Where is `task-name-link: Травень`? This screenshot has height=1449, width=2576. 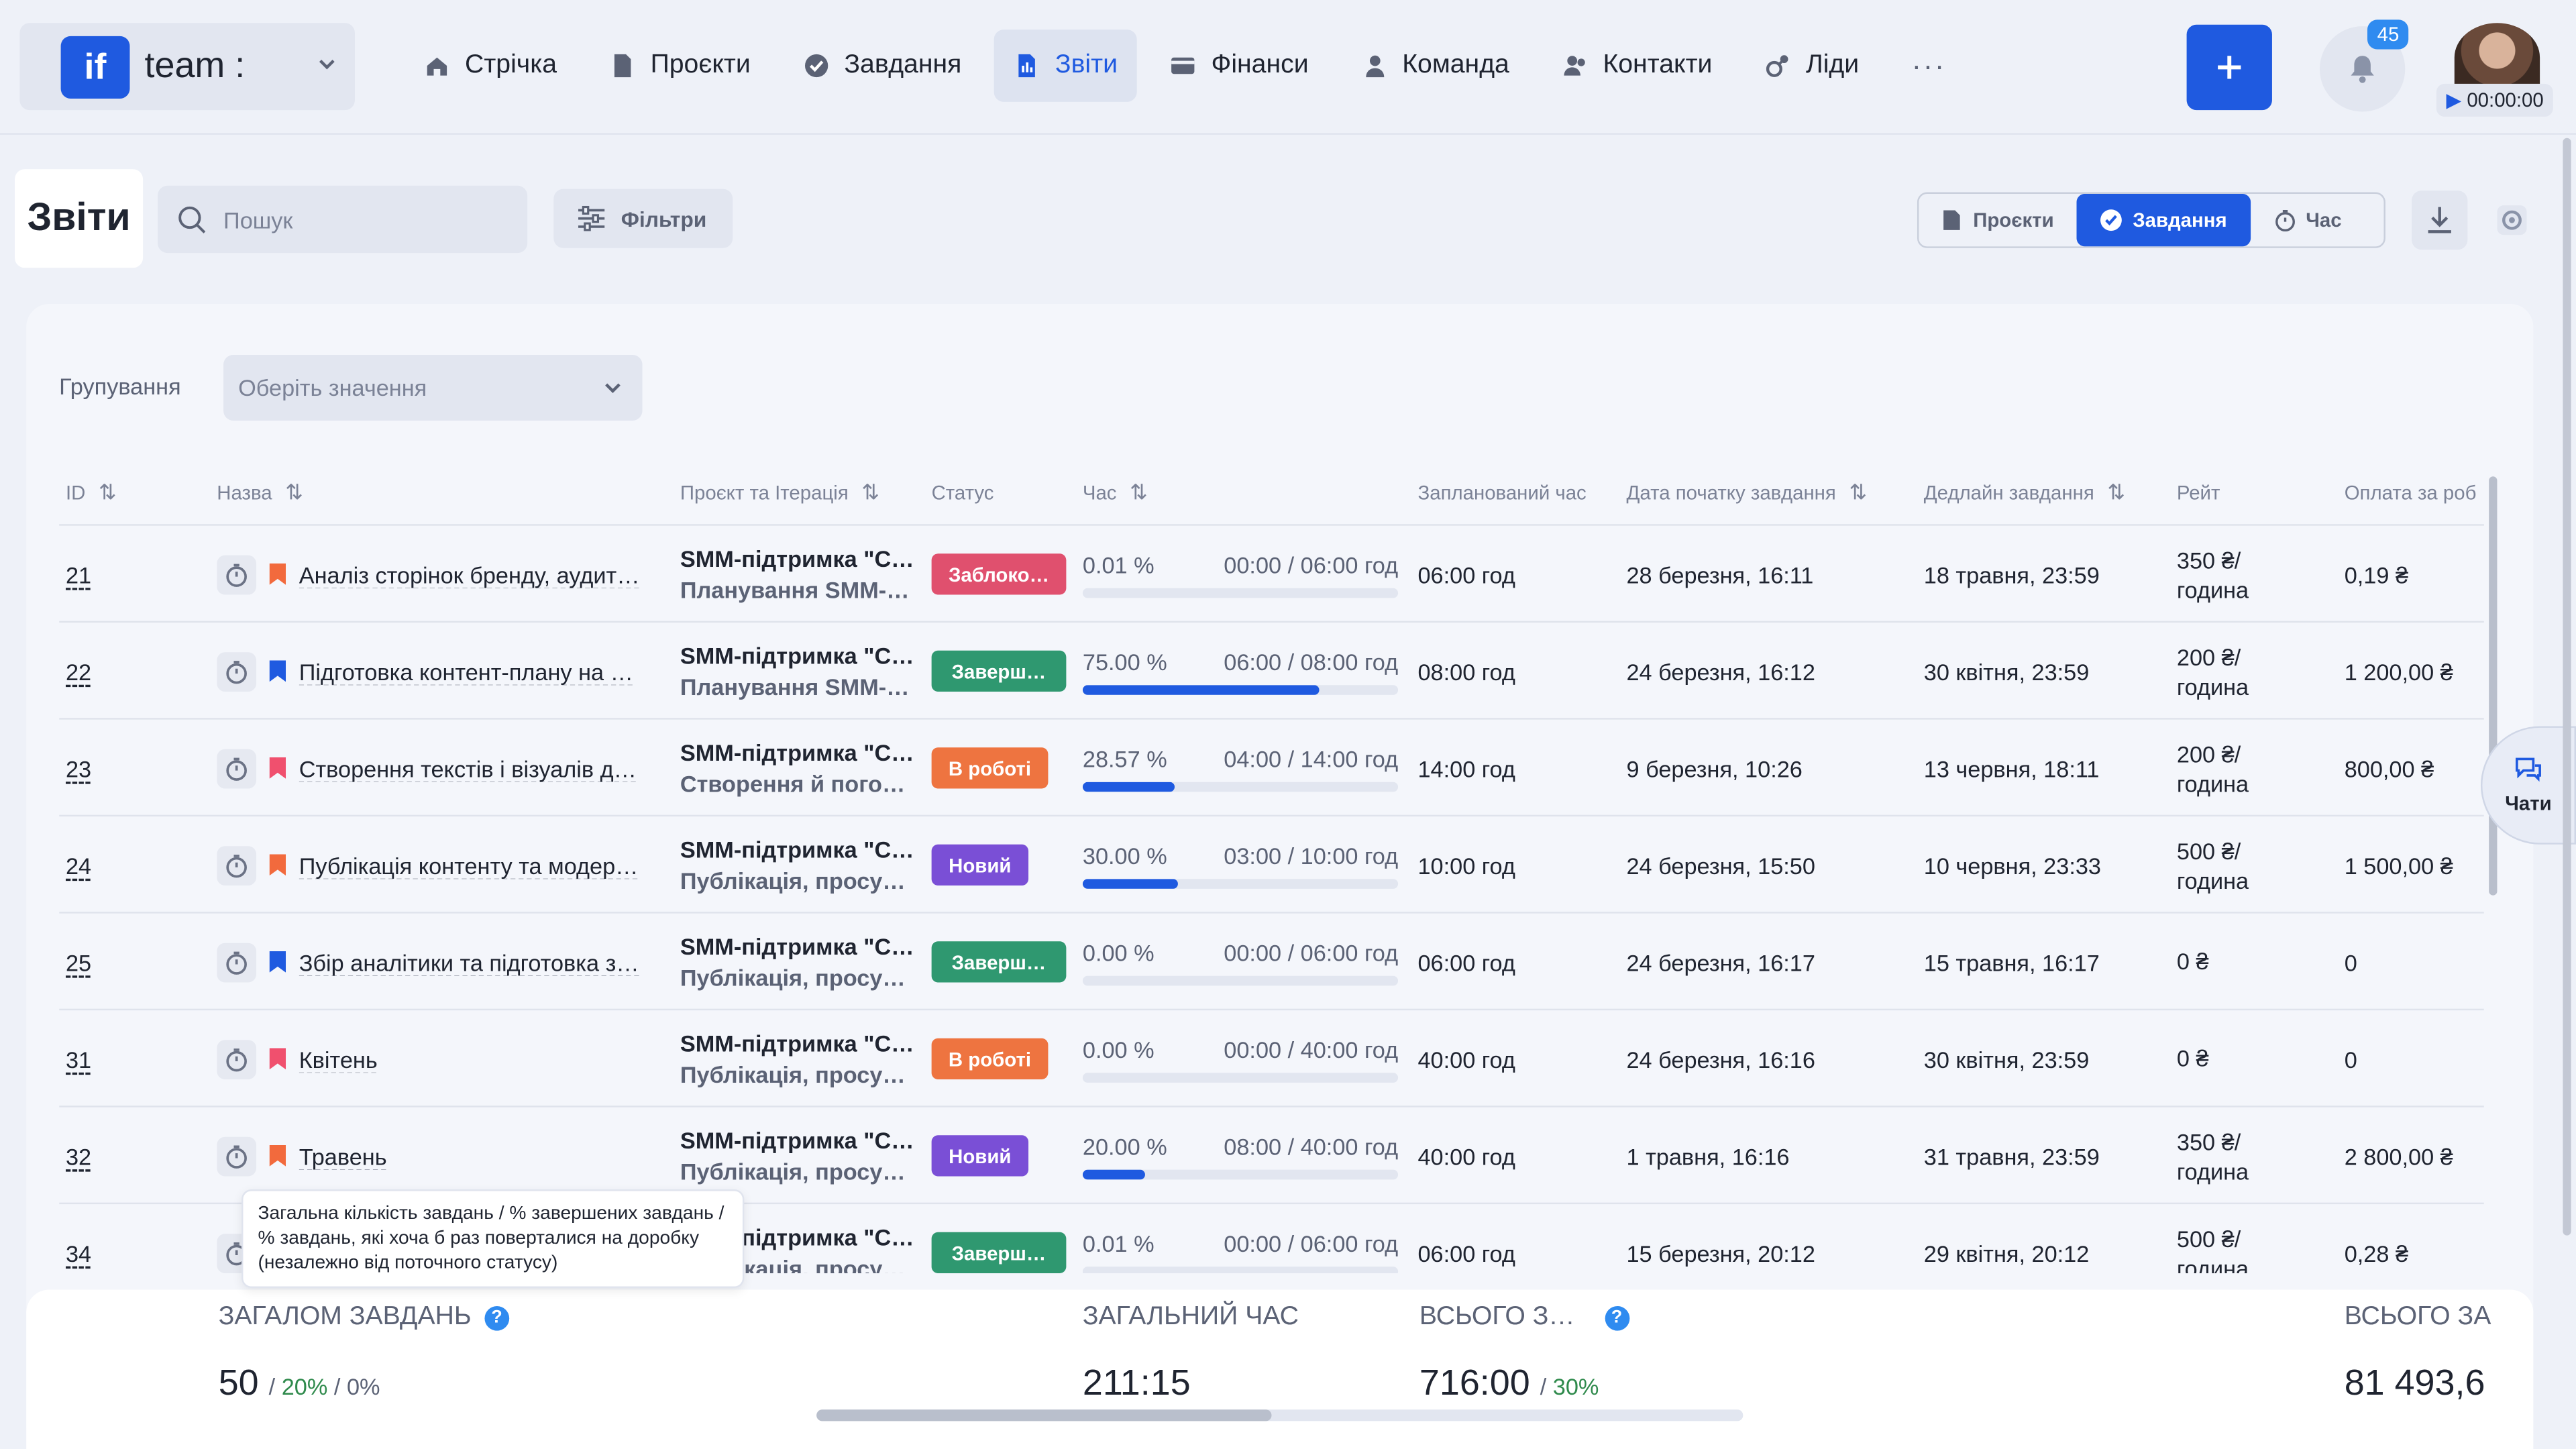 task-name-link: Травень is located at coordinates (478, 1155).